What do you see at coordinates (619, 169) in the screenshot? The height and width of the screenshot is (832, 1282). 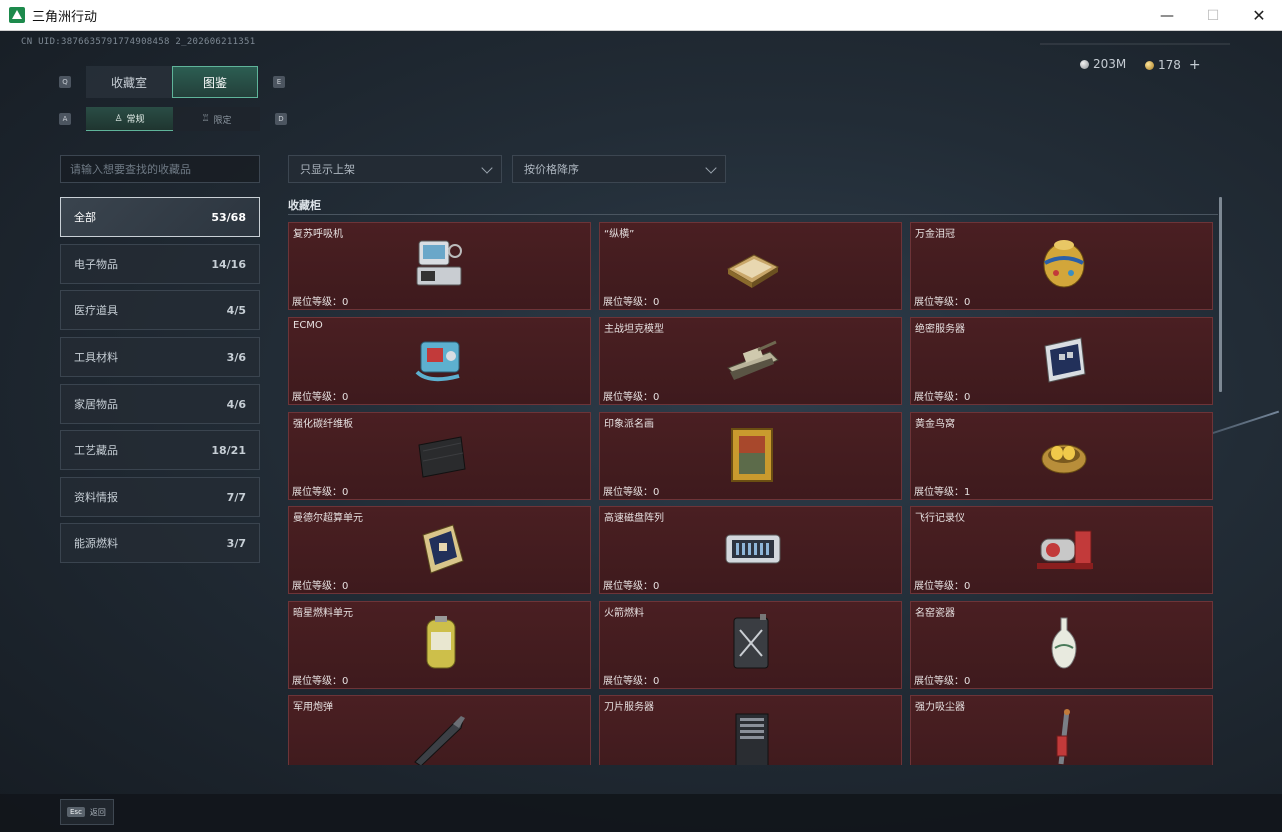 I see `sort-dropdown: 按价格降序` at bounding box center [619, 169].